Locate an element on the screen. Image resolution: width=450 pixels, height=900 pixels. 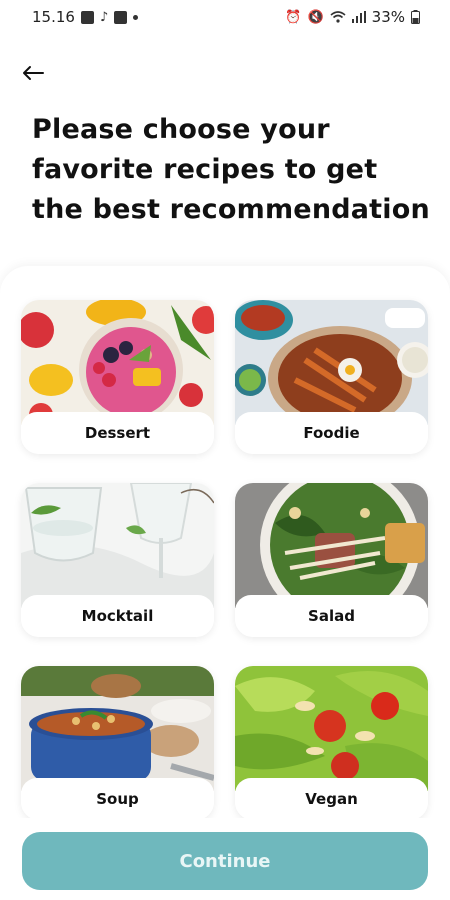
tiktok-icon: ♪ is located at coordinates (104, 17).